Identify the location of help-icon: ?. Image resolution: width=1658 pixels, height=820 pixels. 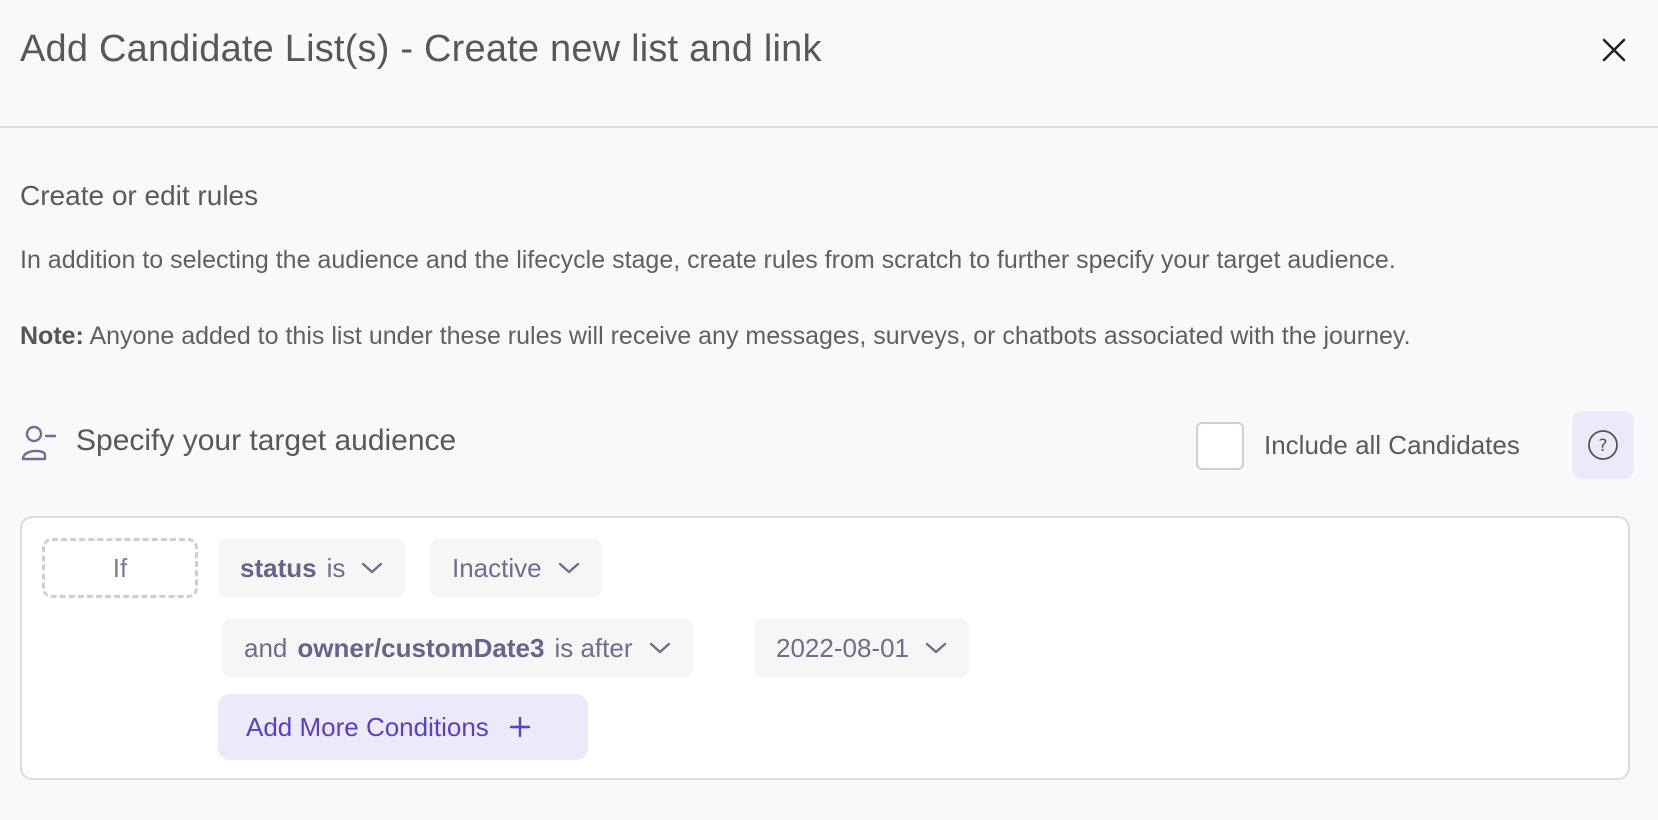
(1603, 445).